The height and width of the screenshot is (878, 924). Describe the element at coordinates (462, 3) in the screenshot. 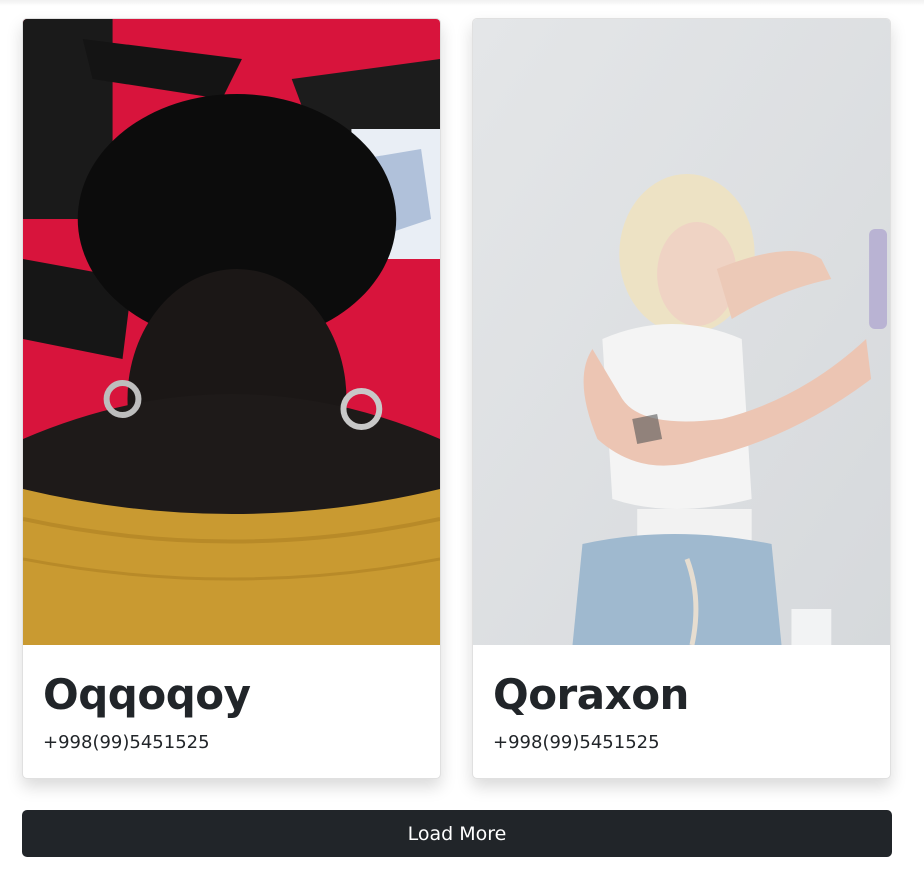

I see `top-edge-shadow` at that location.